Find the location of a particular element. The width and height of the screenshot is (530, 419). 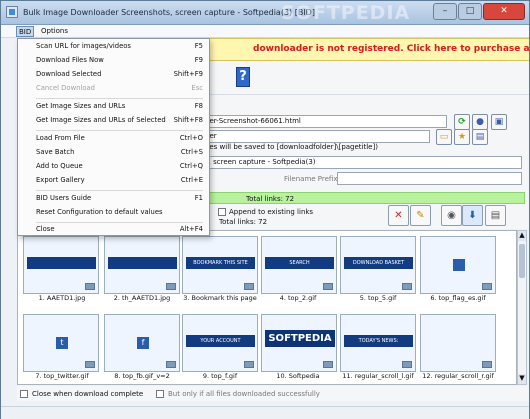

thumbnail-image: TODAY'S NEWS: is located at coordinates (378, 341).